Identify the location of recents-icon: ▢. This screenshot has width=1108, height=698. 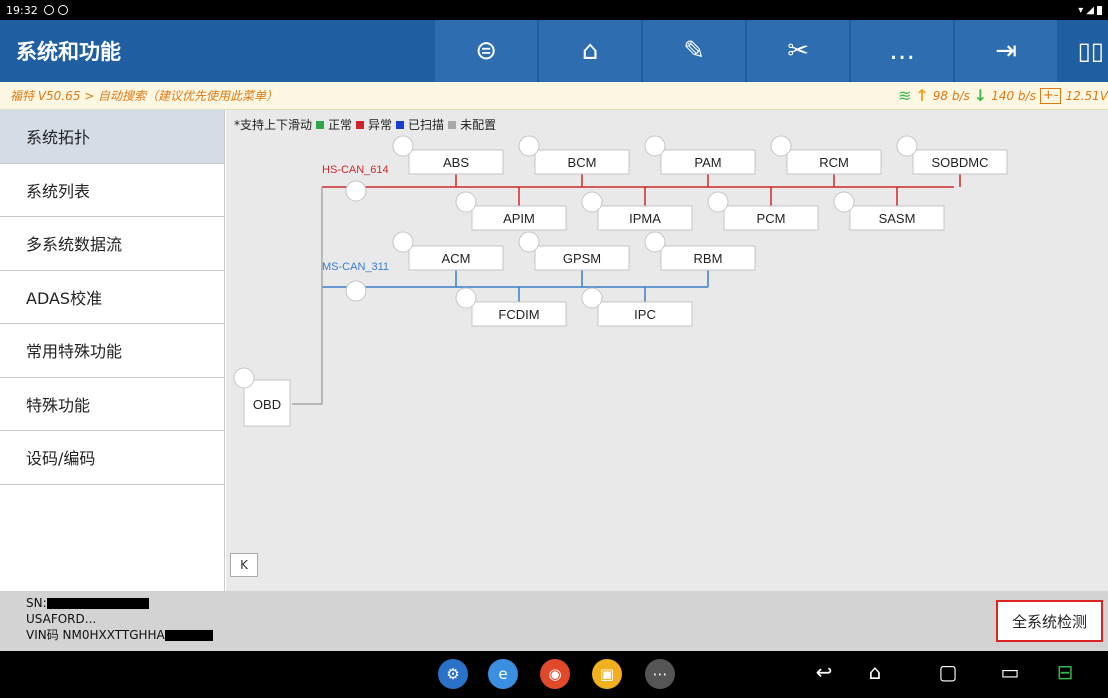
(948, 672).